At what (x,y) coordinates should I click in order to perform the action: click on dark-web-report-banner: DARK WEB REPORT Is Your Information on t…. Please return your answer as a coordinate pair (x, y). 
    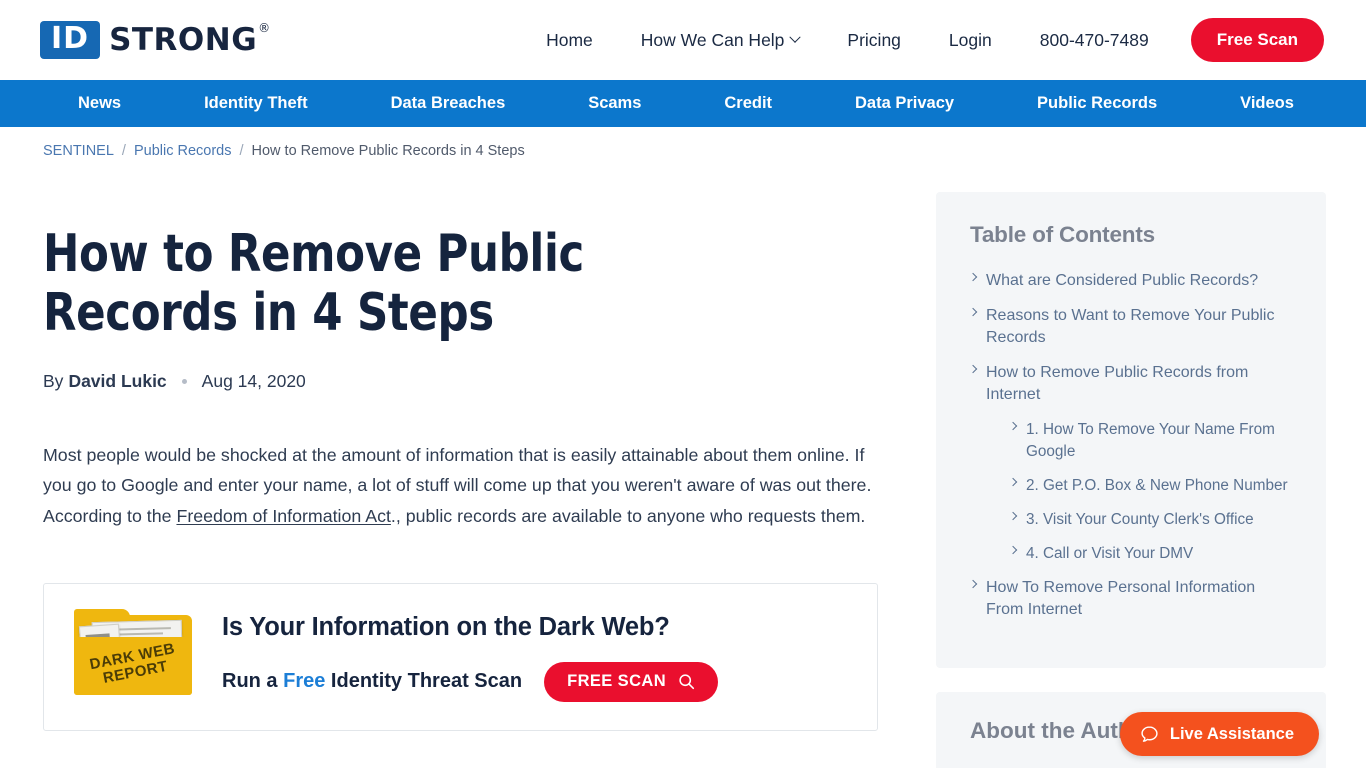
    Looking at the image, I should click on (460, 657).